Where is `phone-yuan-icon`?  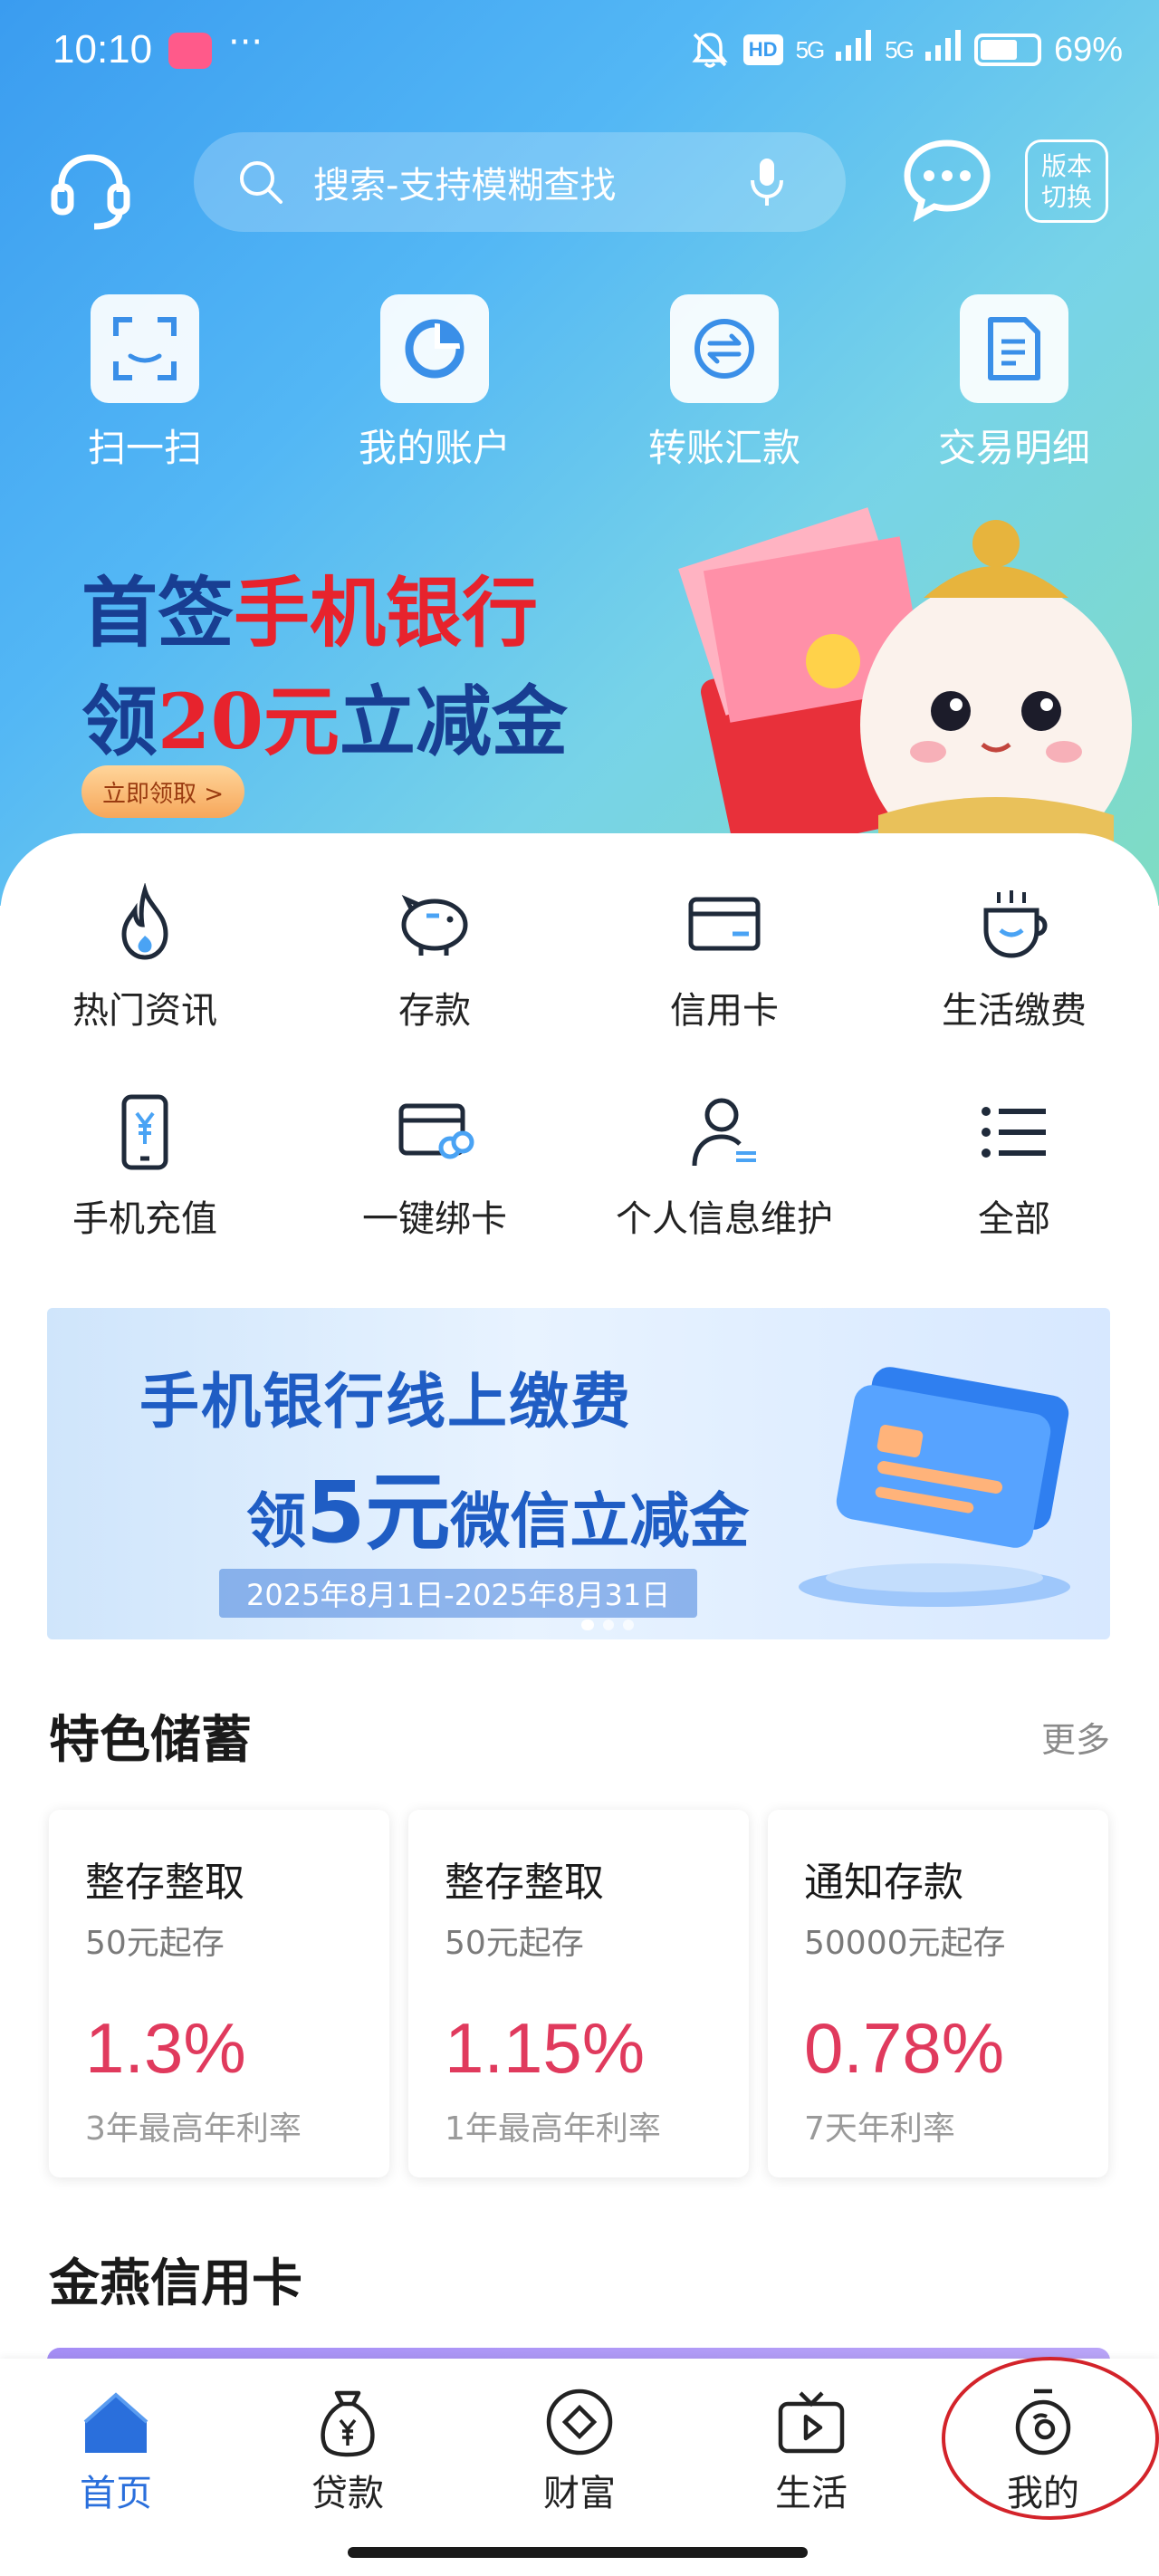
phone-yuan-icon is located at coordinates (145, 1132).